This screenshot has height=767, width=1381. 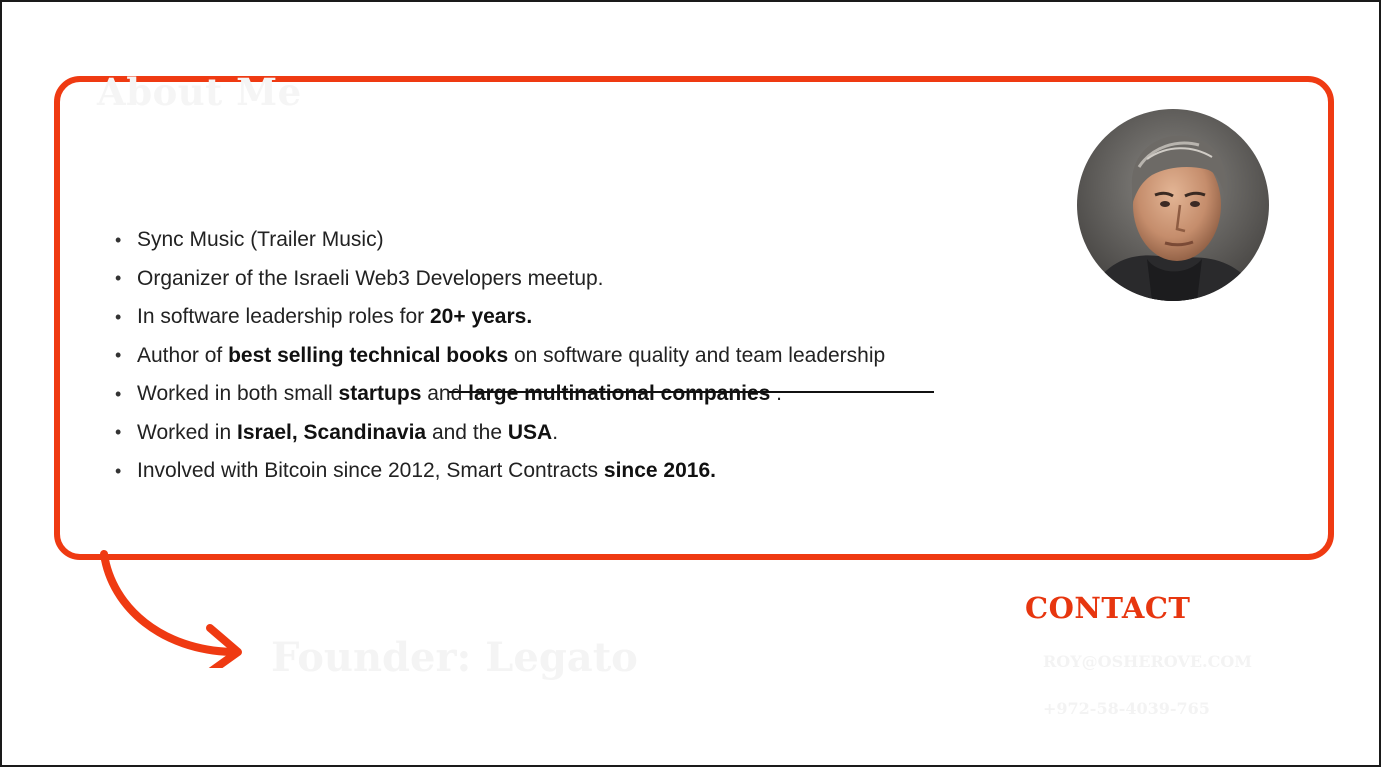 What do you see at coordinates (691, 392) in the screenshot?
I see `books-underline` at bounding box center [691, 392].